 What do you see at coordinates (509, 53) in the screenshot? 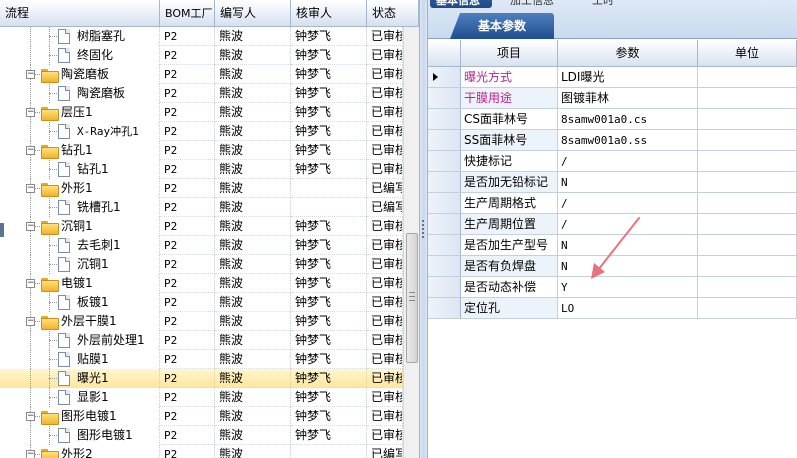
I see `column-header-item: 项目` at bounding box center [509, 53].